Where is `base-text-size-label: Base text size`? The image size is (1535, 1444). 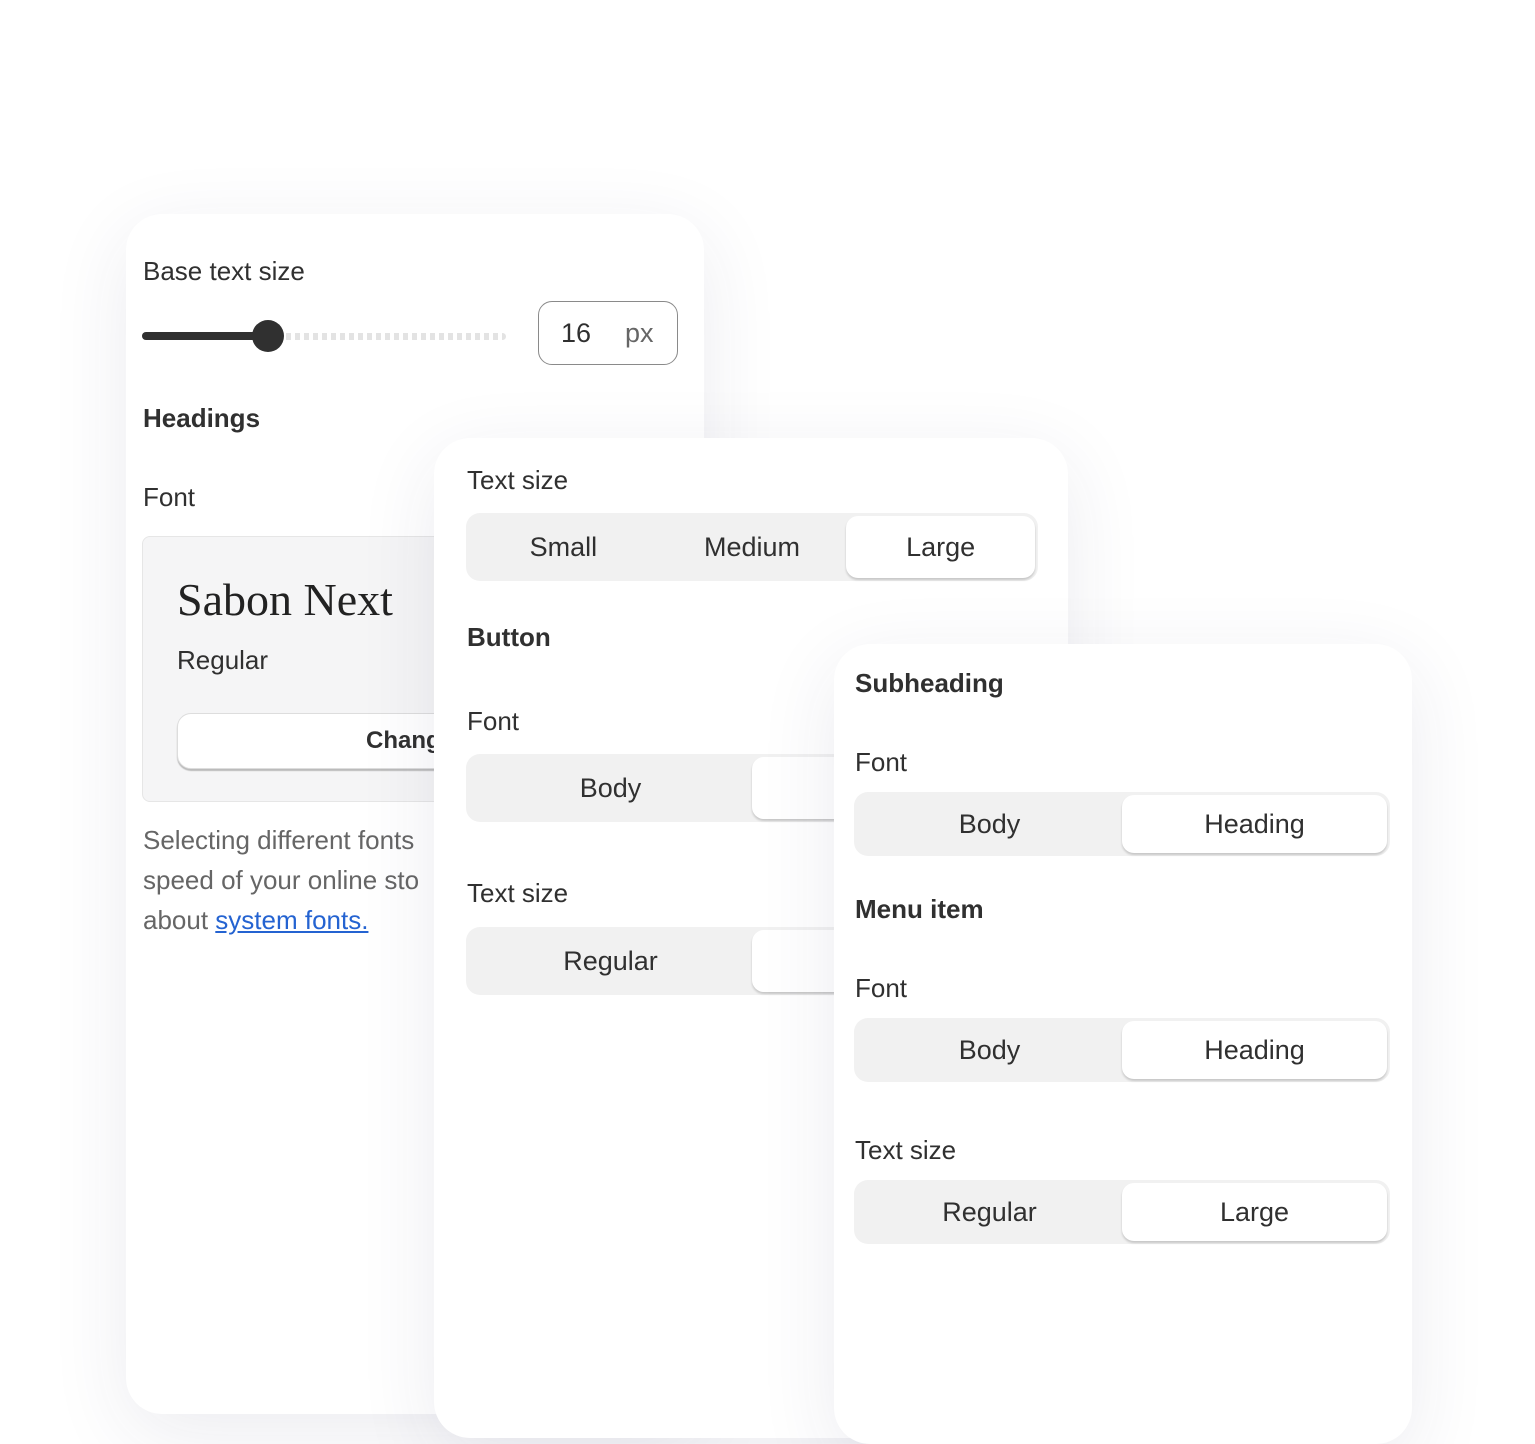
base-text-size-label: Base text size is located at coordinates (224, 271).